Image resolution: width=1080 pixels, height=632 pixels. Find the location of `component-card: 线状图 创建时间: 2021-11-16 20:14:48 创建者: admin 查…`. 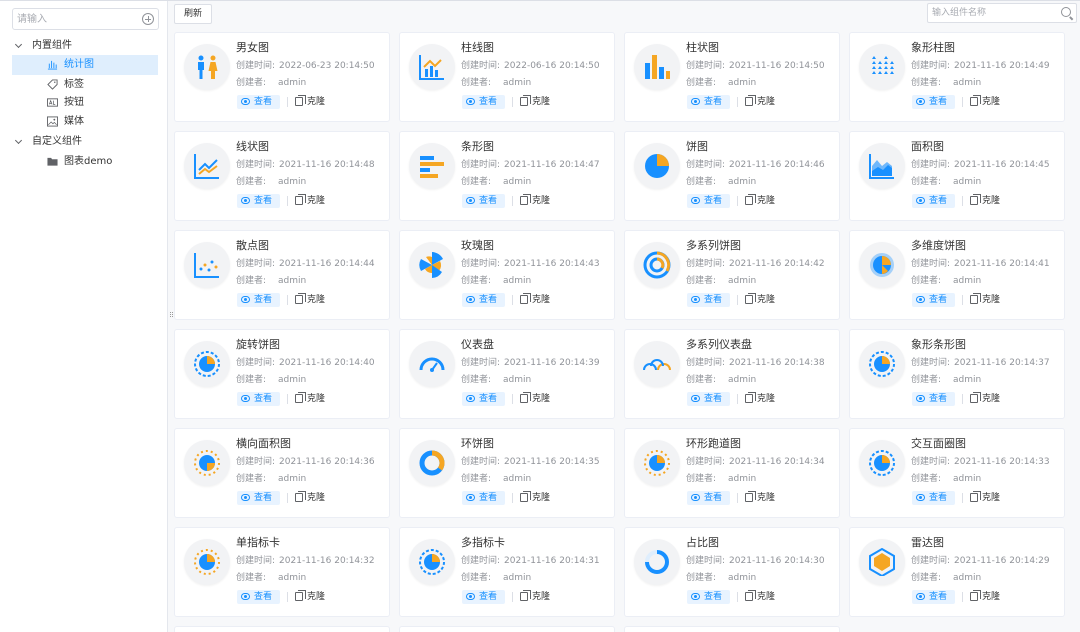

component-card: 线状图 创建时间: 2021-11-16 20:14:48 创建者: admin 查… is located at coordinates (282, 176).